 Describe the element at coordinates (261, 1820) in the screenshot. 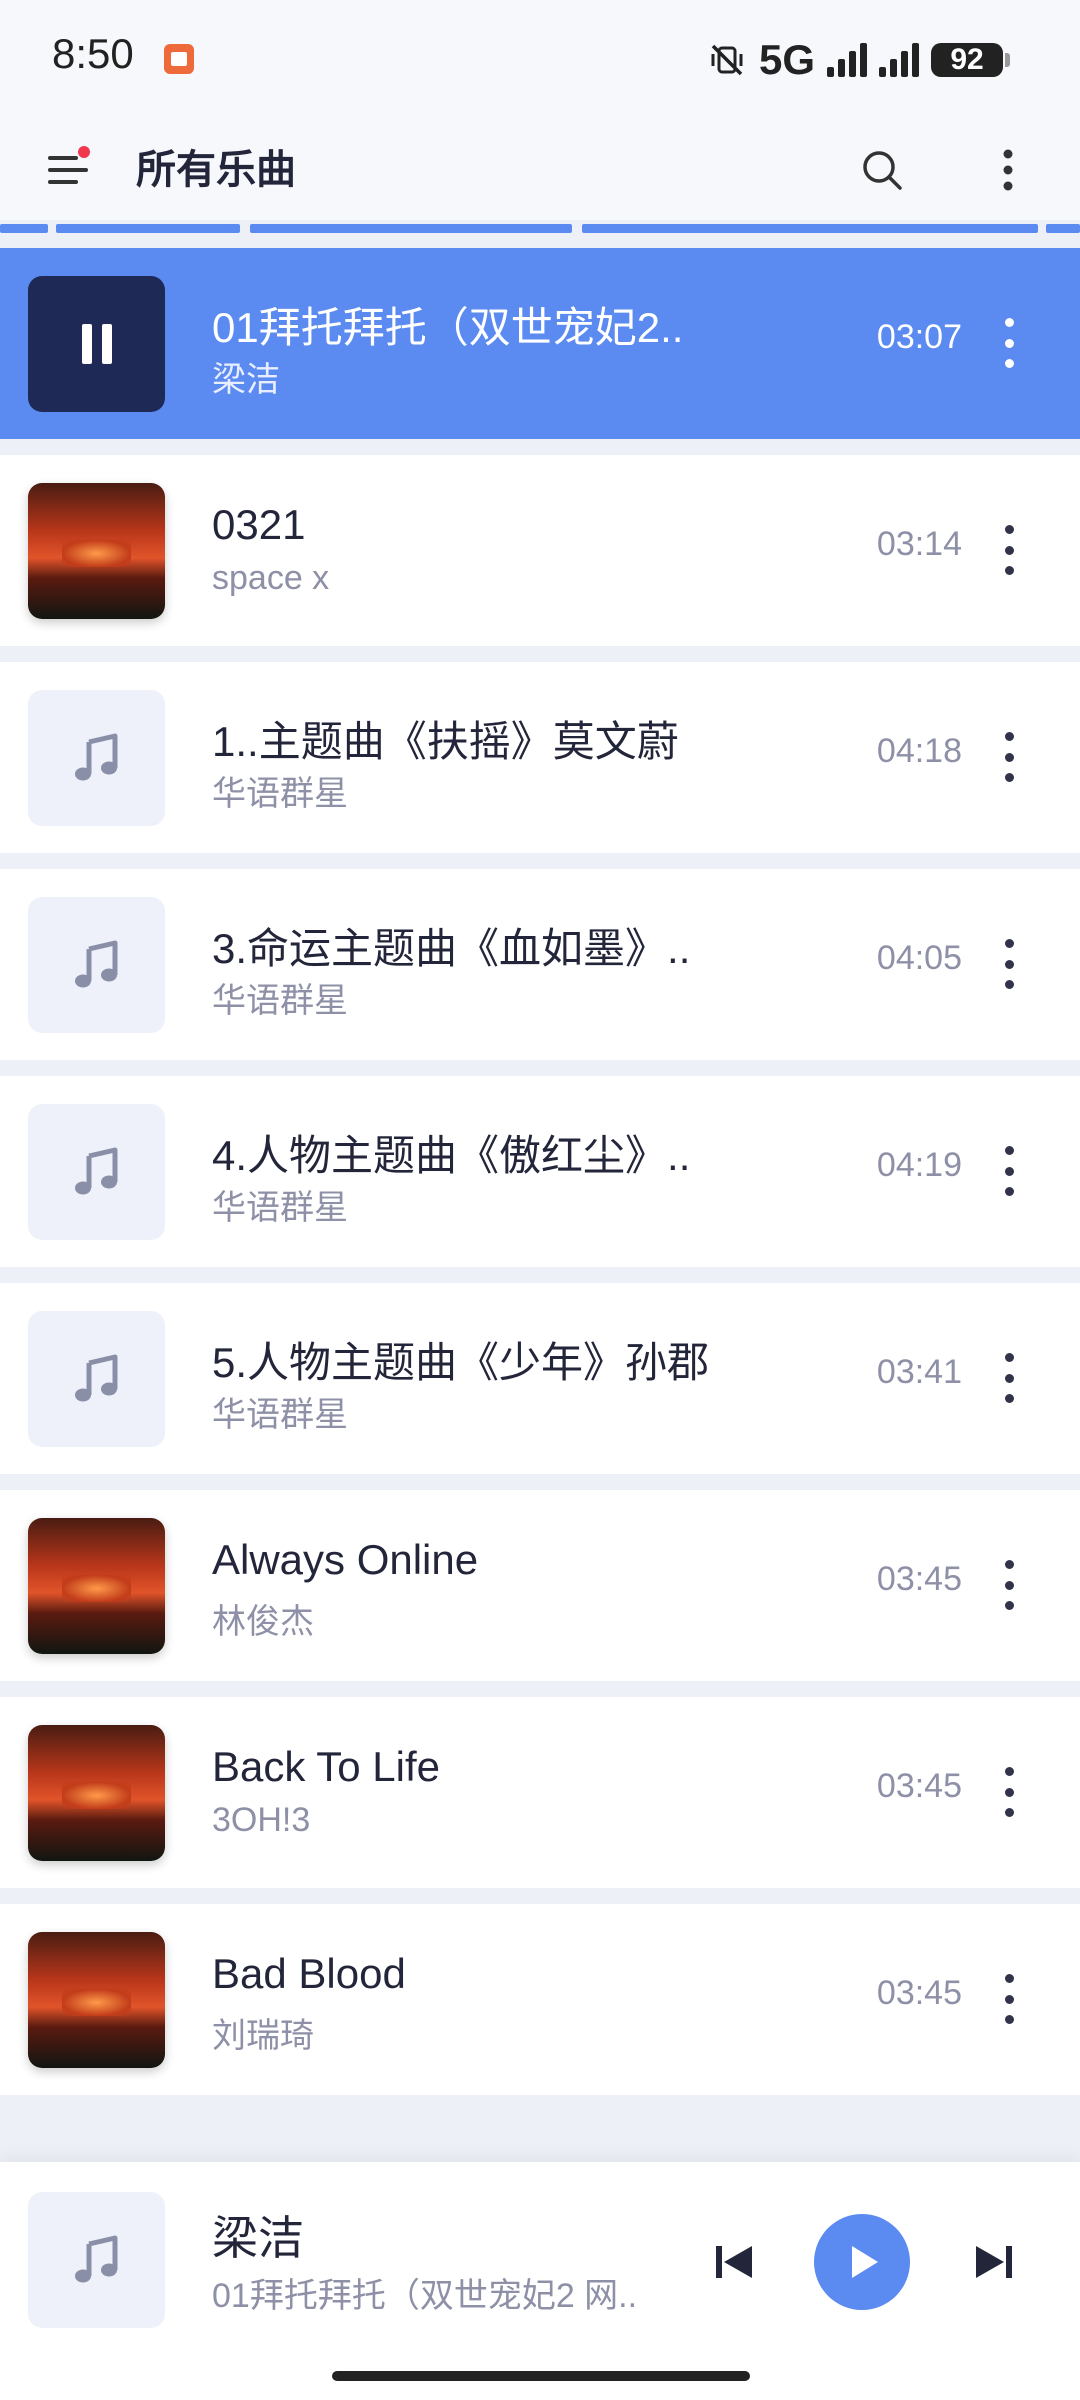

I see `song-artist: 3OH!3` at that location.